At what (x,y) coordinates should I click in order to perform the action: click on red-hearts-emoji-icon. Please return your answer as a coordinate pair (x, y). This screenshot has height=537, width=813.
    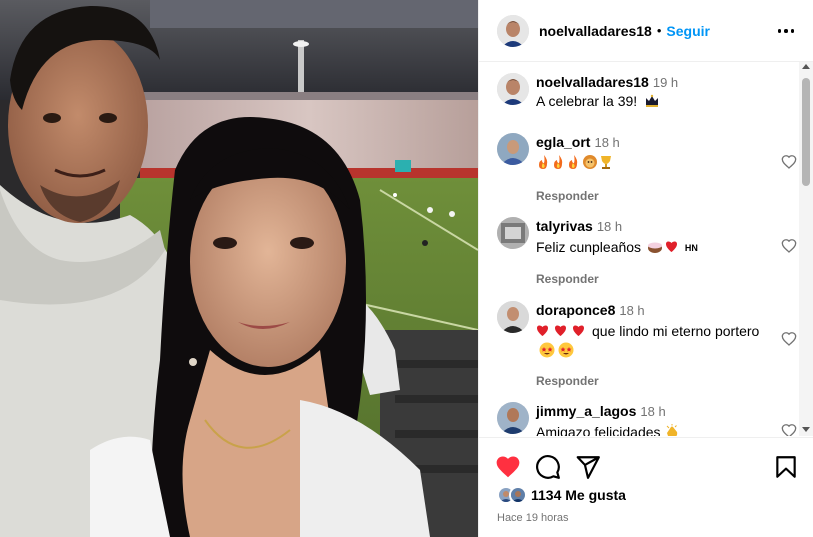
    Looking at the image, I should click on (560, 330).